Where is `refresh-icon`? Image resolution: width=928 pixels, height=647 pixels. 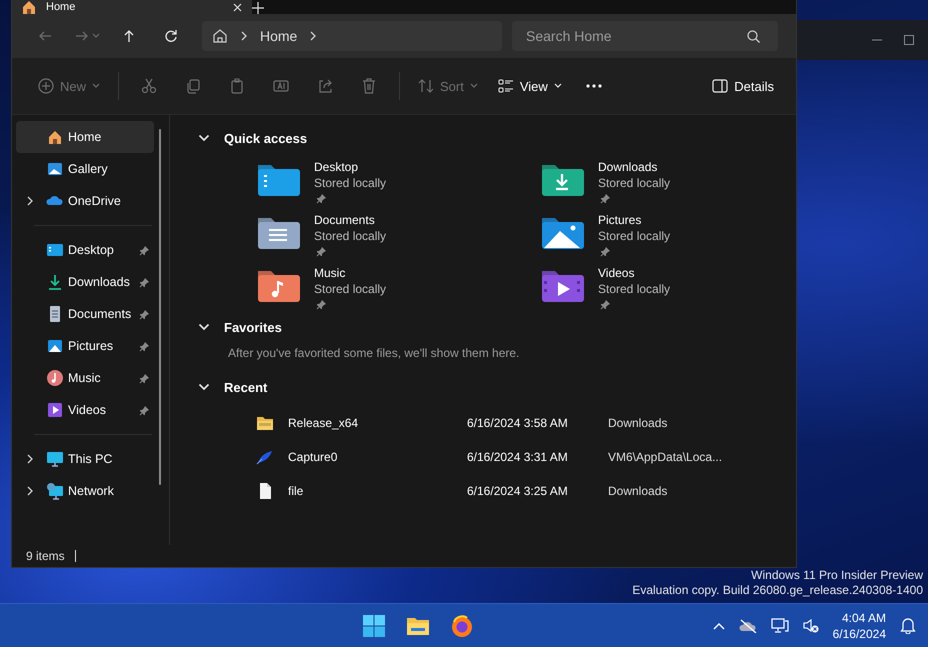
refresh-icon is located at coordinates (171, 36).